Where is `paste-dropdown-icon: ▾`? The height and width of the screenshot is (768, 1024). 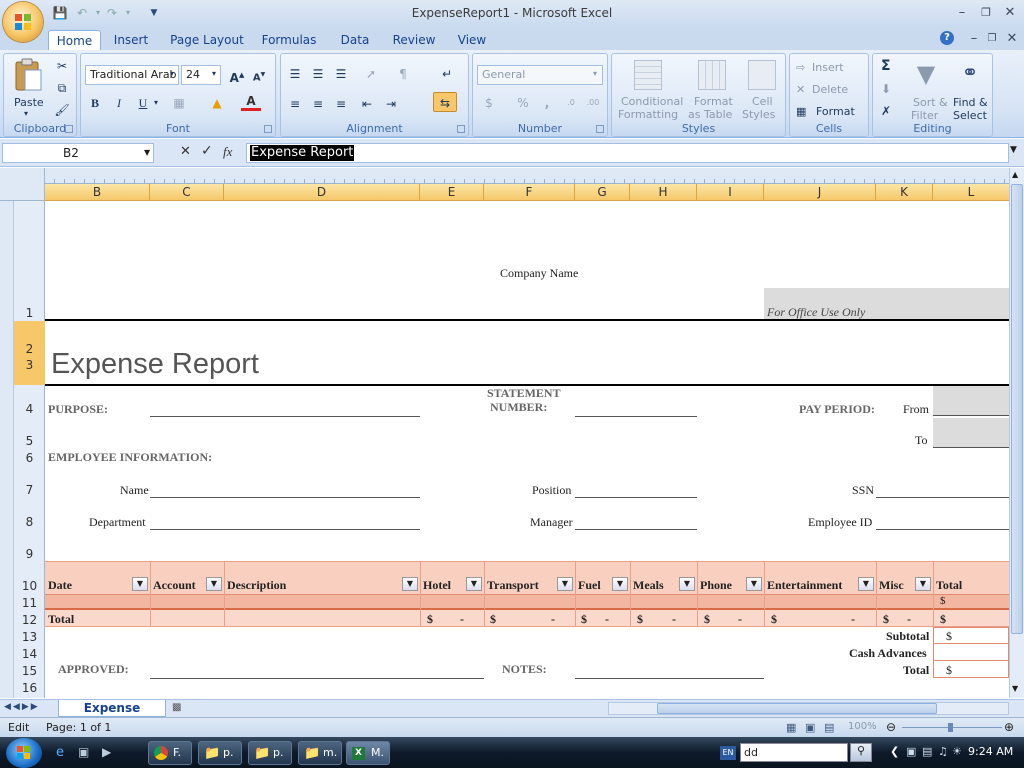 paste-dropdown-icon: ▾ is located at coordinates (26, 113).